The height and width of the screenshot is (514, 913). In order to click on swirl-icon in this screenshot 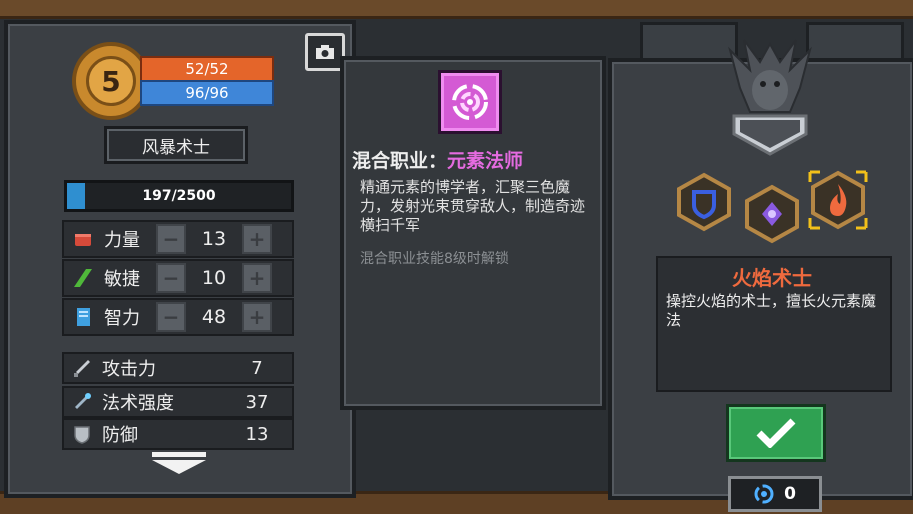, I will do `click(764, 494)`.